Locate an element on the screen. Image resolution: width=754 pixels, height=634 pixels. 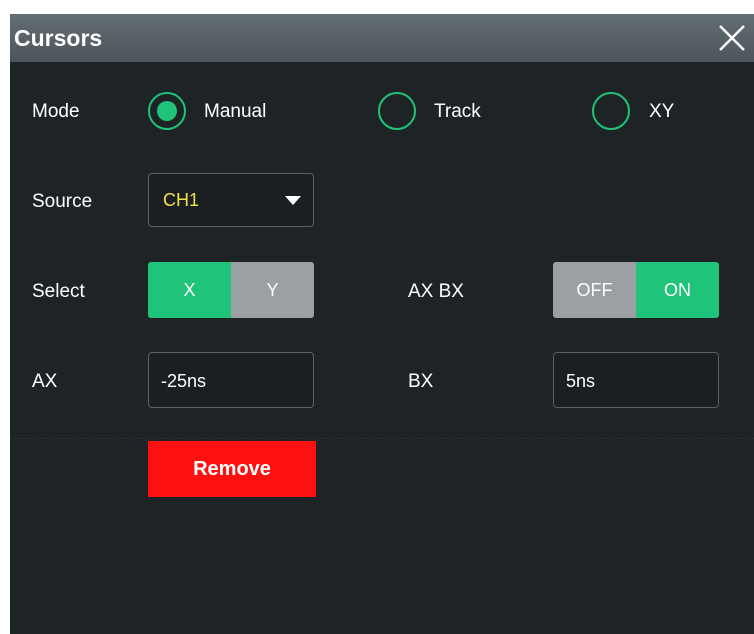
radio-track-label: Track is located at coordinates (457, 112).